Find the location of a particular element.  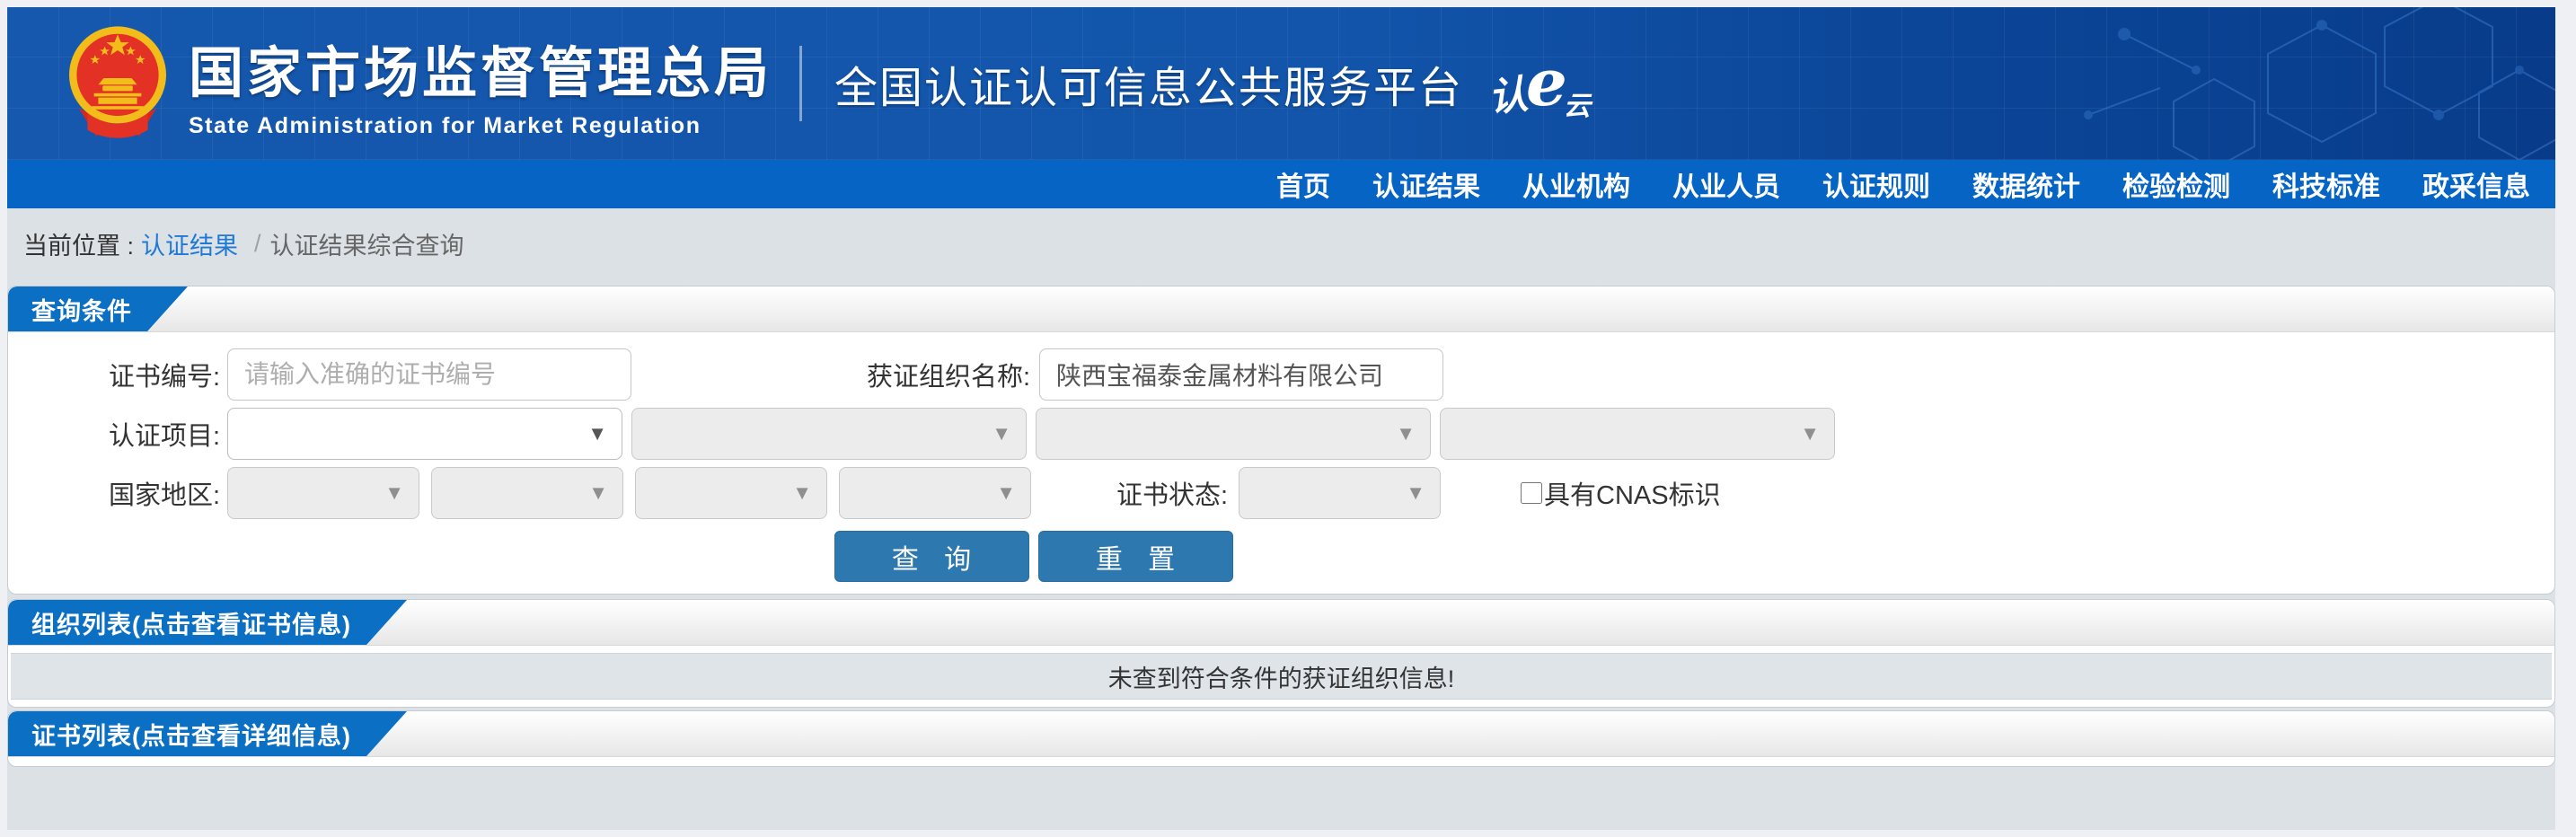

national-emblem-icon is located at coordinates (117, 82).